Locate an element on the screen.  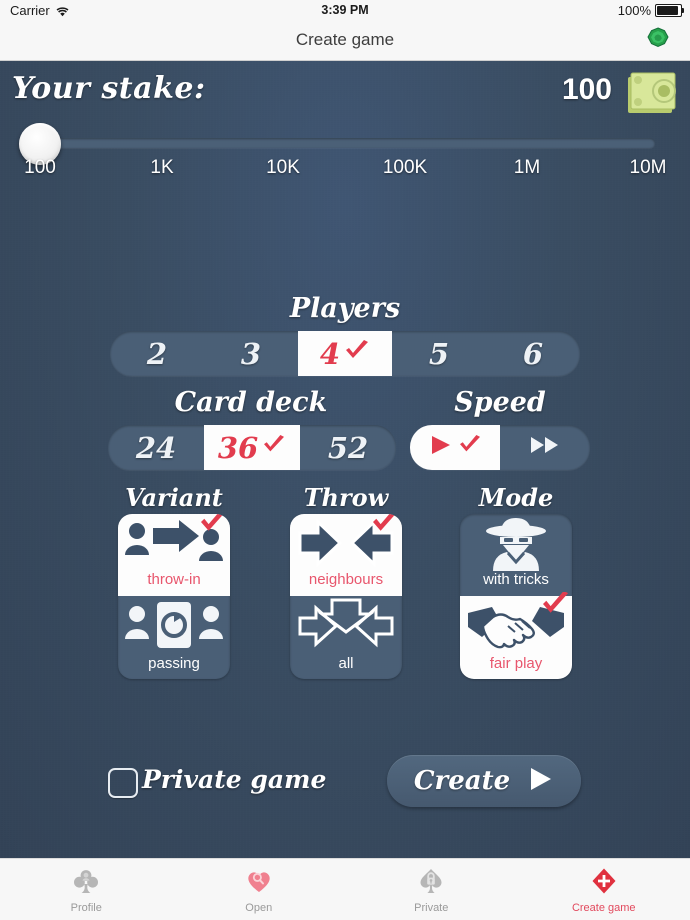
tab-label: Open is located at coordinates (259, 907).